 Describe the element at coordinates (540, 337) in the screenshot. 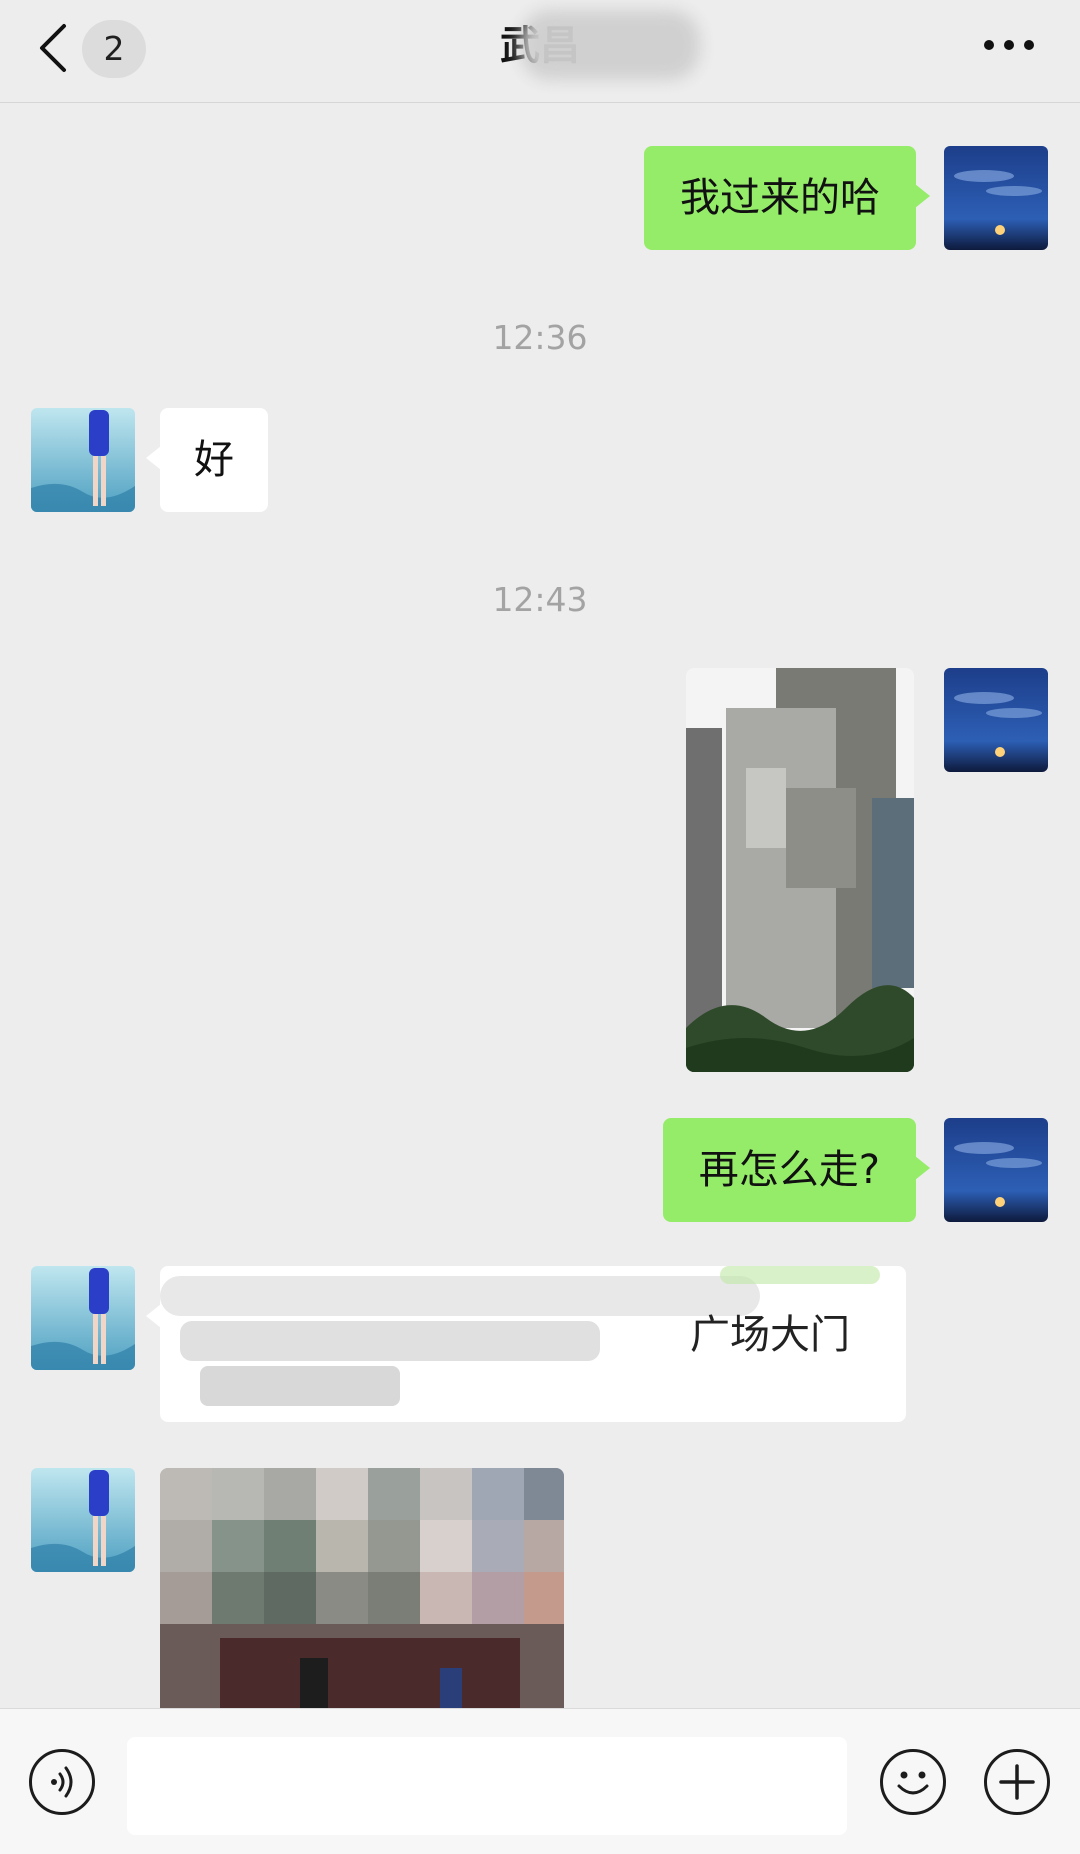

I see `timestamp: 12:36` at that location.